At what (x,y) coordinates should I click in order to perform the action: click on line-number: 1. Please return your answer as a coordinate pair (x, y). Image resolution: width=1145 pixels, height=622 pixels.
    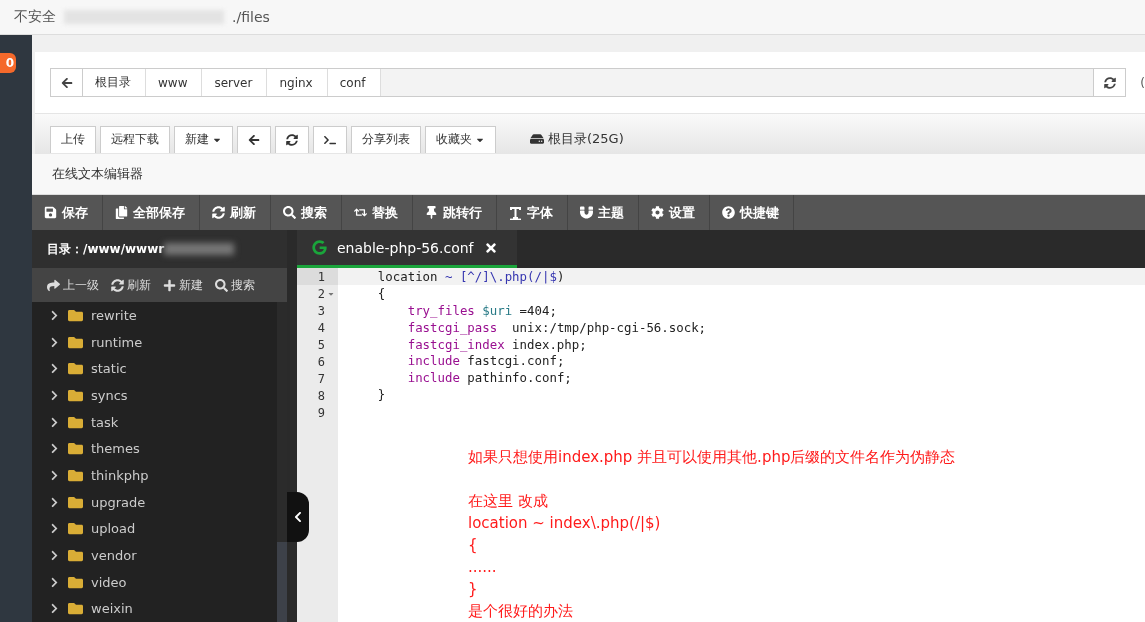
    Looking at the image, I should click on (317, 276).